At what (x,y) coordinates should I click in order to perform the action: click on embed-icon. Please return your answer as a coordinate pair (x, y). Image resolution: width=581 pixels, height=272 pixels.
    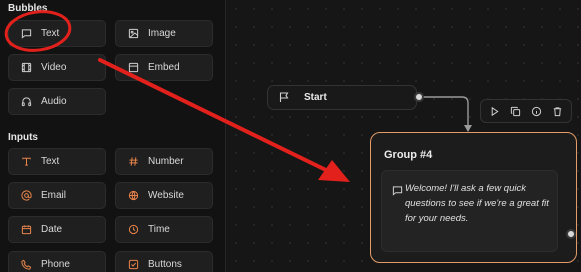
    Looking at the image, I should click on (133, 68).